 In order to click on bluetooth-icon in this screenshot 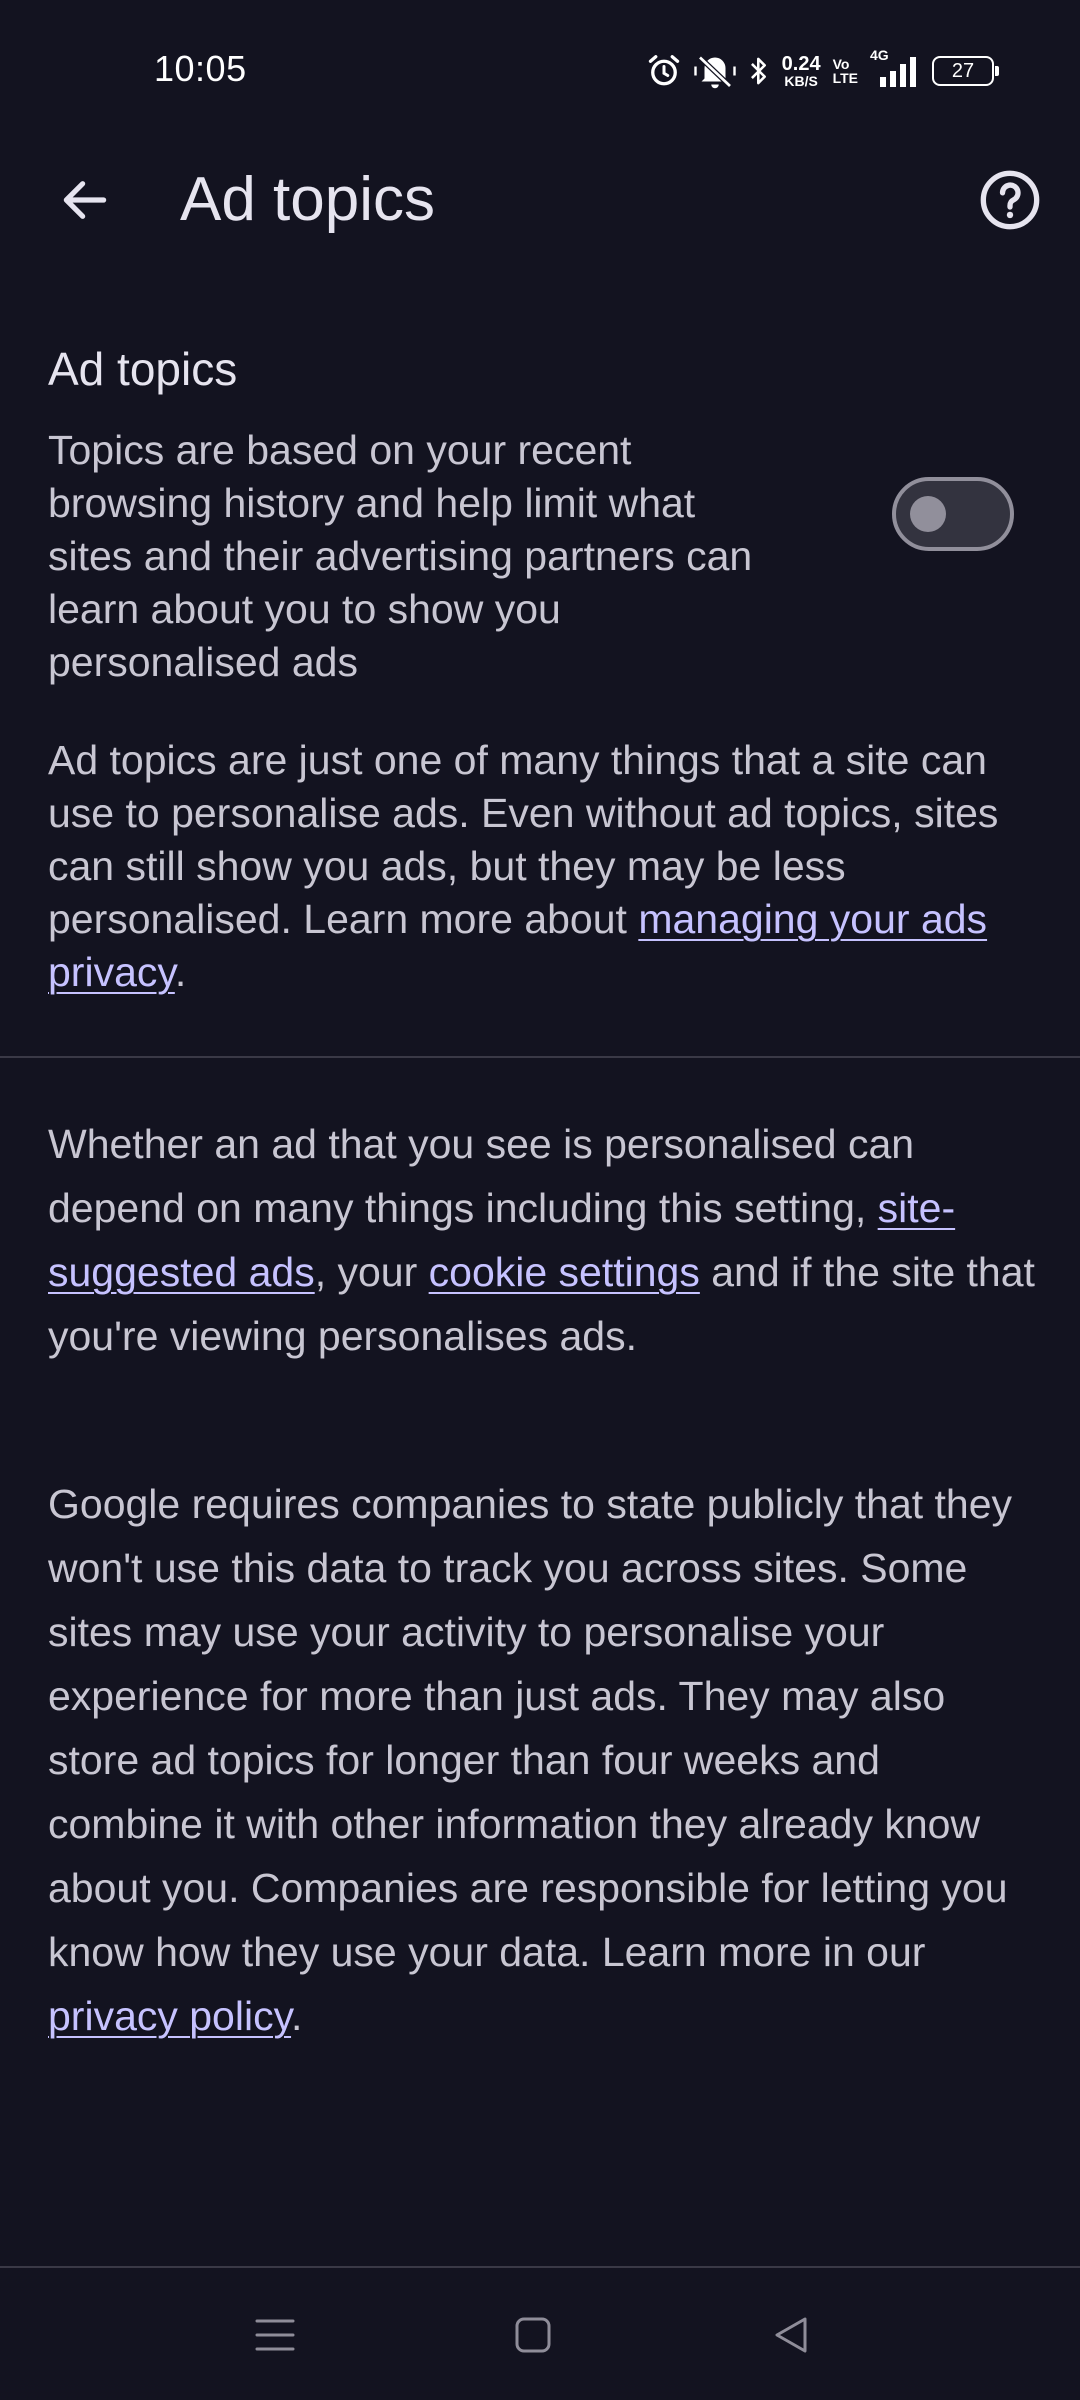, I will do `click(759, 71)`.